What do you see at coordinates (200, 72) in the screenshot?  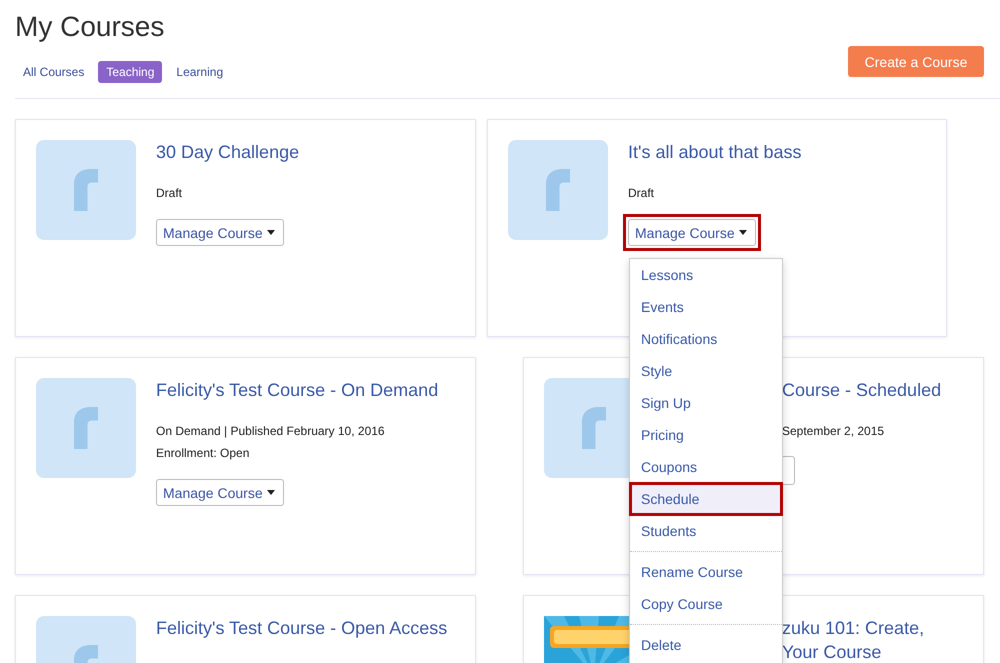 I see `tab: Learning` at bounding box center [200, 72].